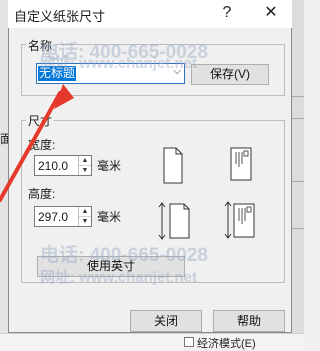 This screenshot has height=351, width=320. What do you see at coordinates (37, 143) in the screenshot?
I see `annotation-arrow-icon` at bounding box center [37, 143].